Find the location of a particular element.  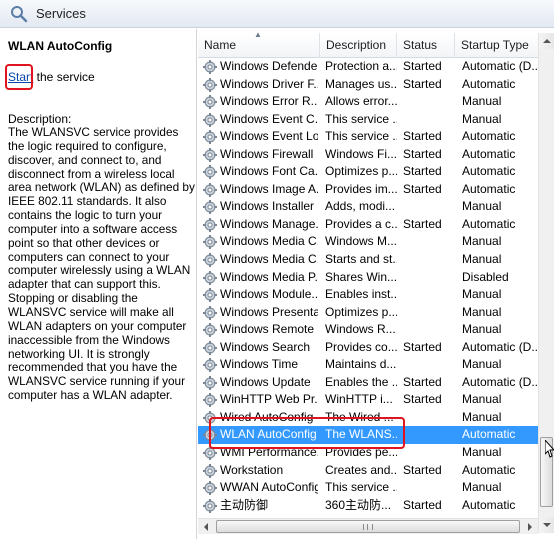

vertical-scroll-thumb is located at coordinates (546, 472).